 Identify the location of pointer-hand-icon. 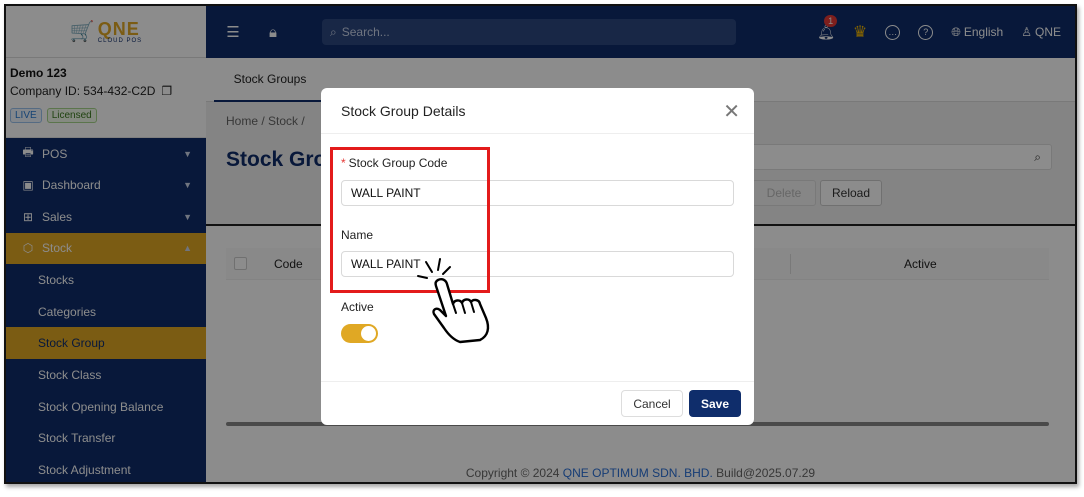
(453, 301).